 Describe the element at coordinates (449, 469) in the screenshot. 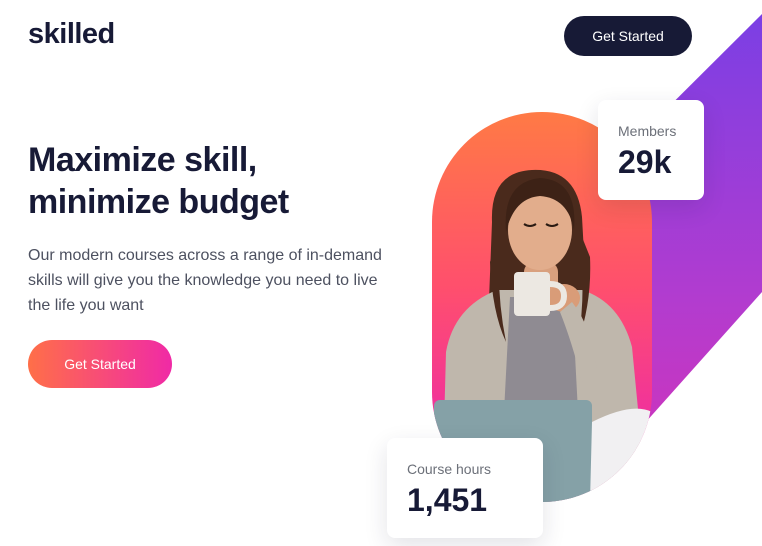

I see `course-hours-label: Course hours` at that location.